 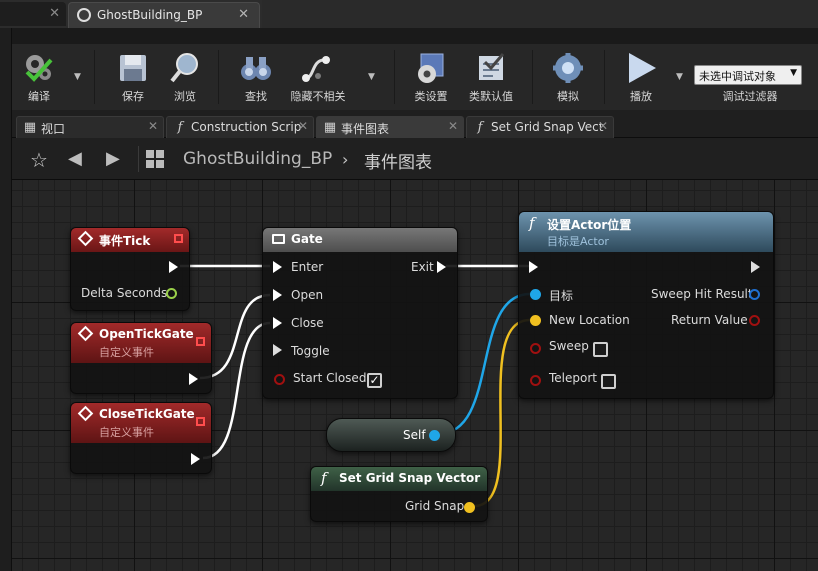 I want to click on save-label: 保存, so click(x=133, y=96).